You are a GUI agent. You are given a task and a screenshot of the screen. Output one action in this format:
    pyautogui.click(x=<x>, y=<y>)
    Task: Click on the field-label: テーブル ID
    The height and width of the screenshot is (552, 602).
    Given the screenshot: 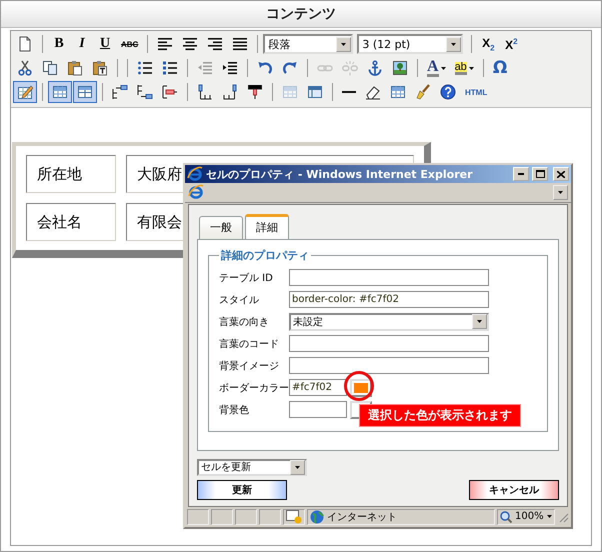 What is the action you would take?
    pyautogui.click(x=246, y=278)
    